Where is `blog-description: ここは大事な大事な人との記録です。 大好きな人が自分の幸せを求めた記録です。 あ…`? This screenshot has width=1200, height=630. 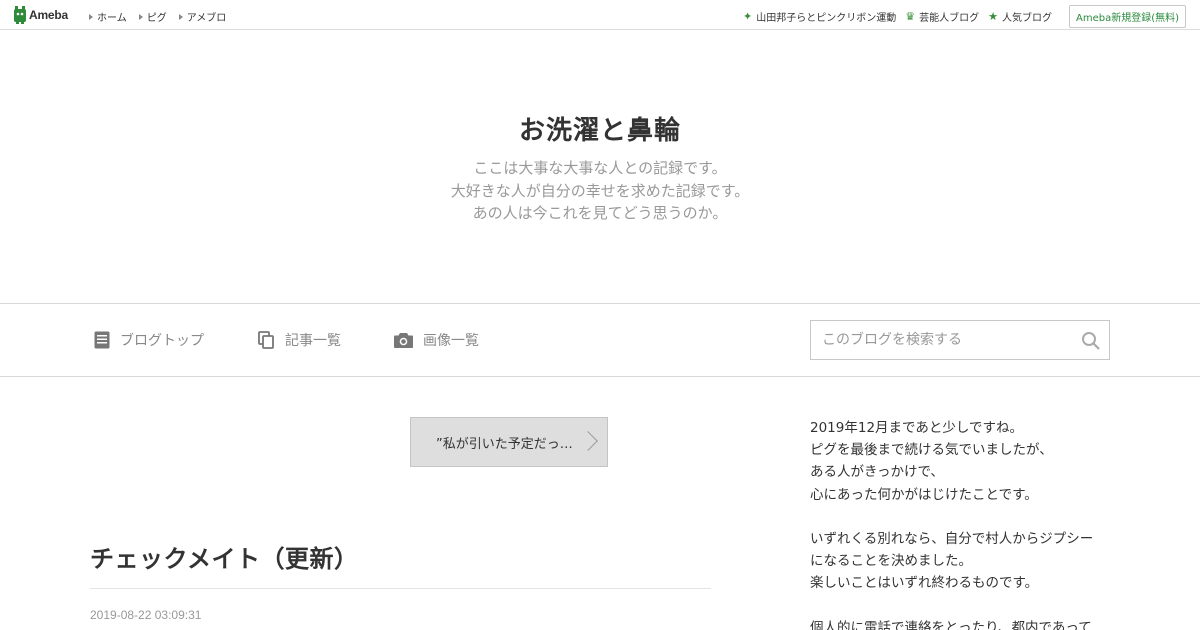 blog-description: ここは大事な大事な人との記録です。 大好きな人が自分の幸せを求めた記録です。 あ… is located at coordinates (600, 191).